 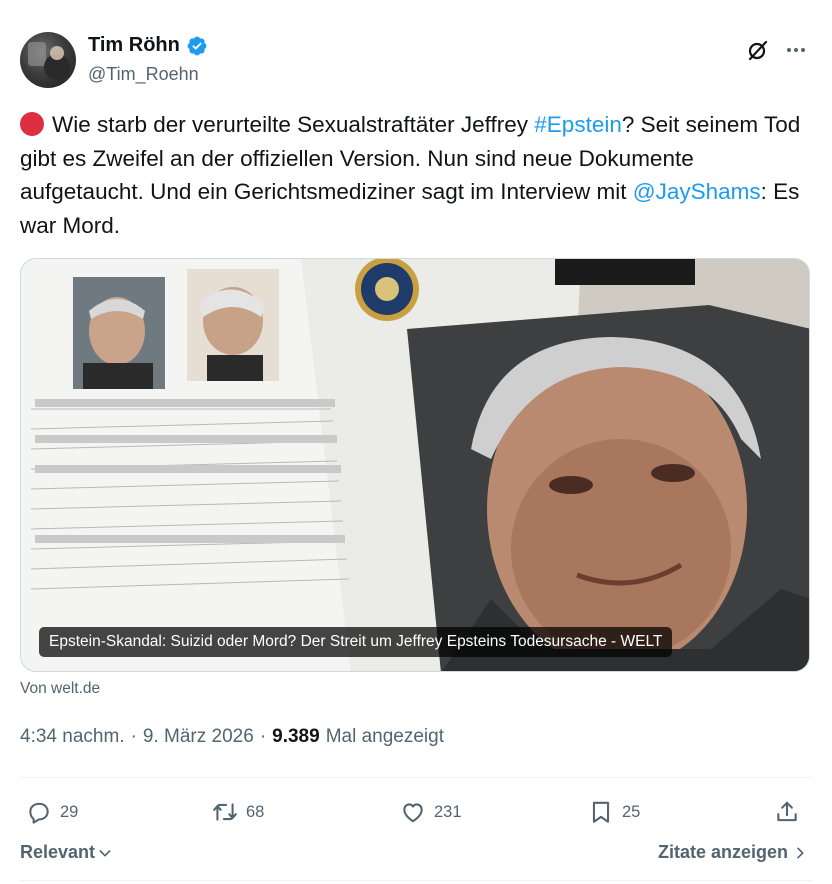 I want to click on view-quotes-link: Zitate anzeigen, so click(x=733, y=852).